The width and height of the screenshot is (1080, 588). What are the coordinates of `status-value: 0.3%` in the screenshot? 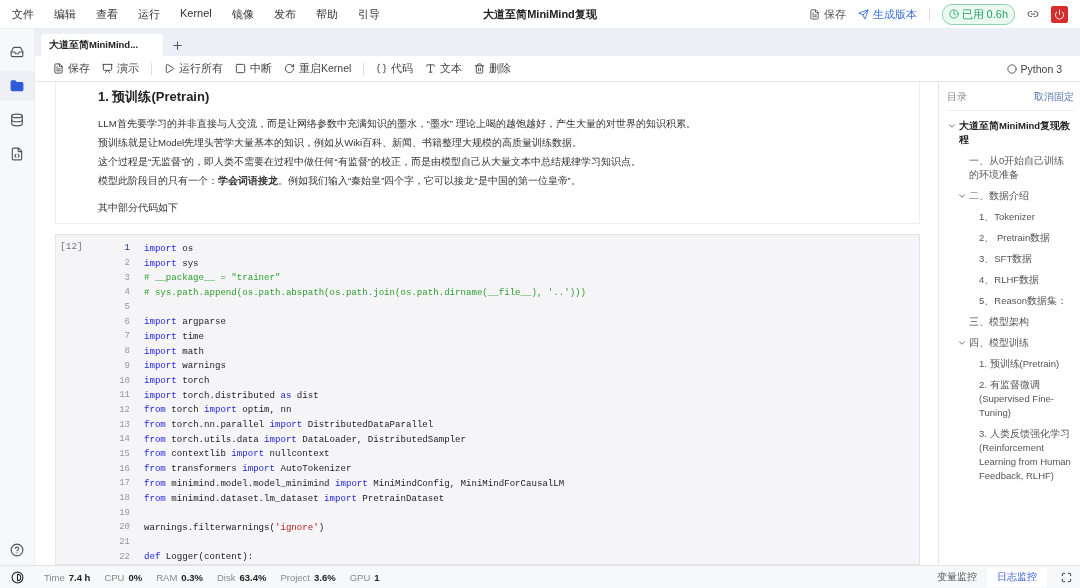 It's located at (192, 577).